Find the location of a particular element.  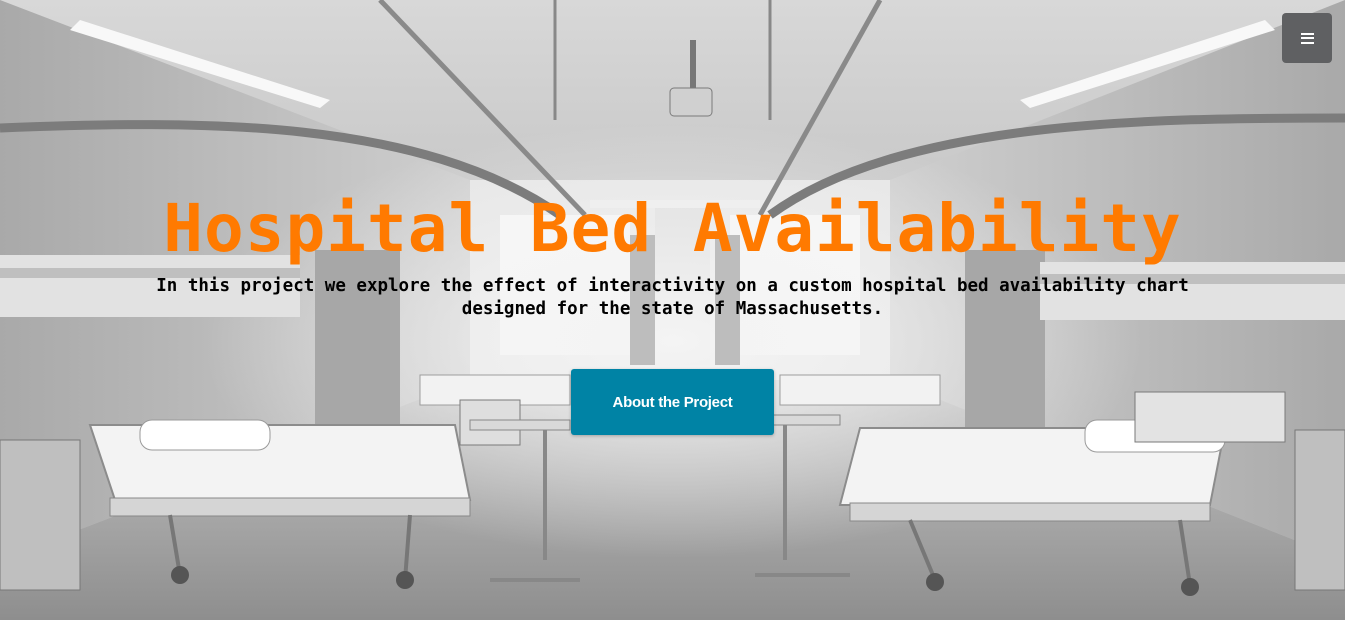

menu-toggle-button is located at coordinates (1307, 38).